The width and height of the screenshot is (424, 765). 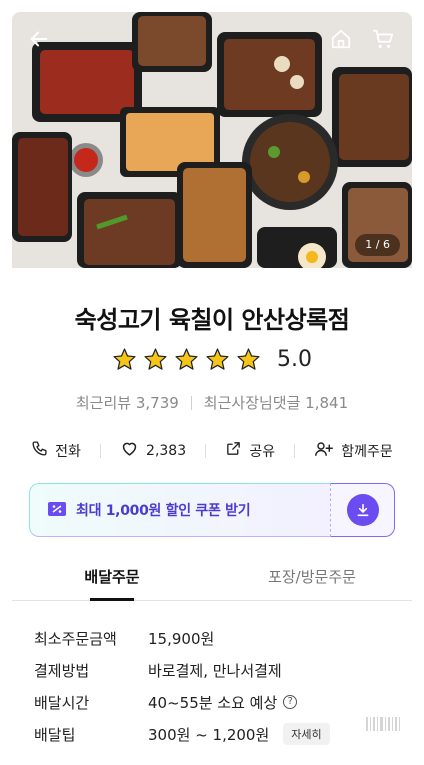 I want to click on favorite-count: 2,383, so click(x=166, y=450).